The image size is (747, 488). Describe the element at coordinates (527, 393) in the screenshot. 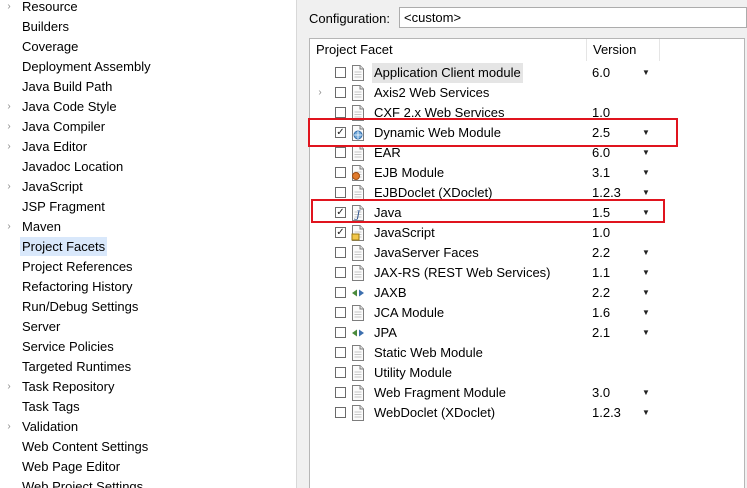

I see `facet-row-web-fragment-module: Web Fragment Module 3.0 ▼` at that location.